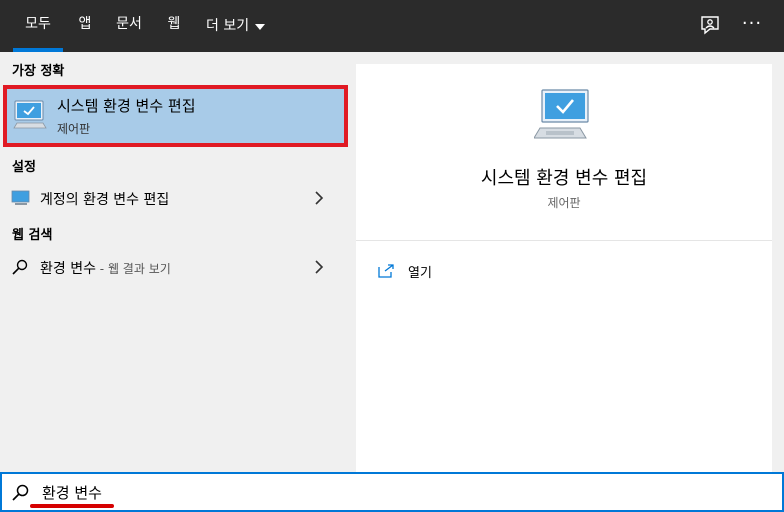 The height and width of the screenshot is (512, 784). I want to click on open-action: 열기, so click(405, 271).